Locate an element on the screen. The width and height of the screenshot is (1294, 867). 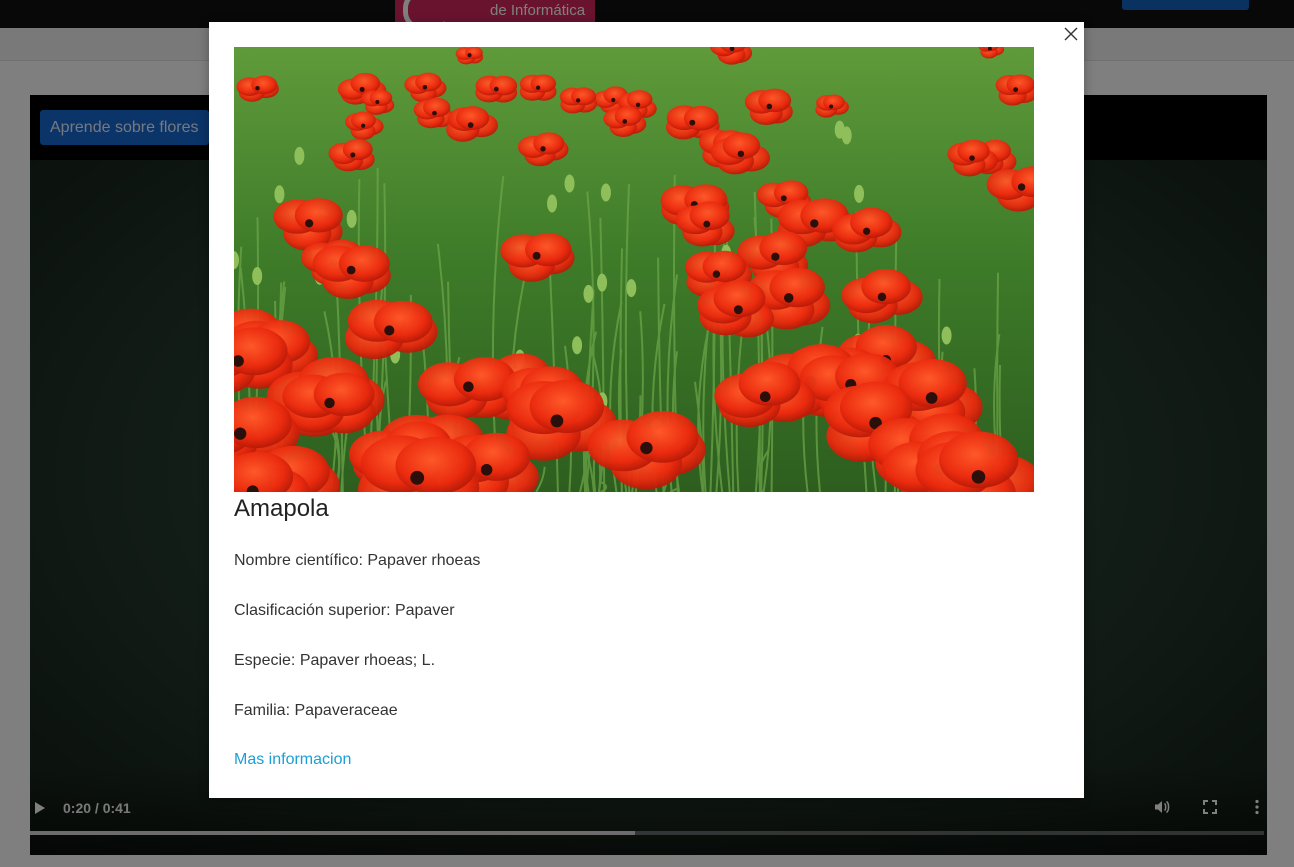
more-info-link: Mas informacion is located at coordinates (292, 760).